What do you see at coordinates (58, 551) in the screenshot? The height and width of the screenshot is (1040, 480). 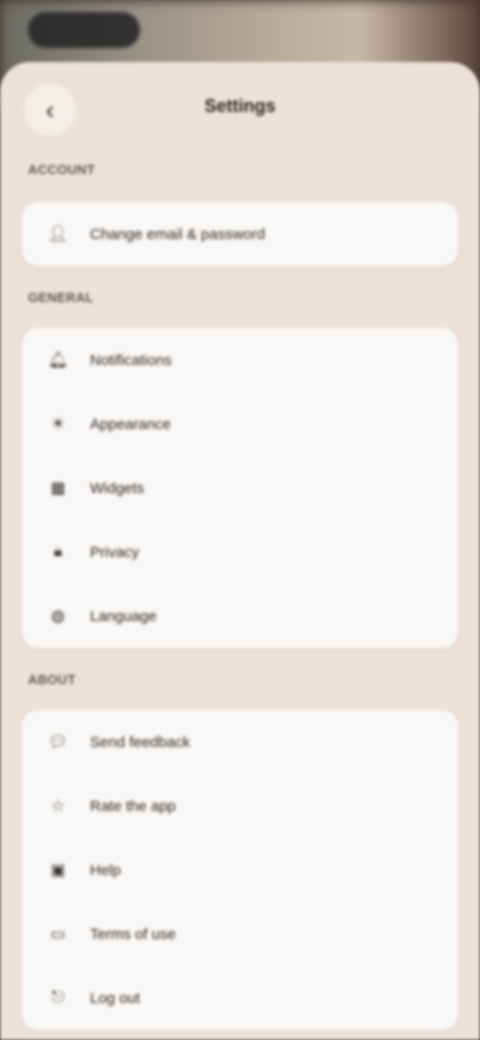 I see `lock-icon: 🔒︎` at bounding box center [58, 551].